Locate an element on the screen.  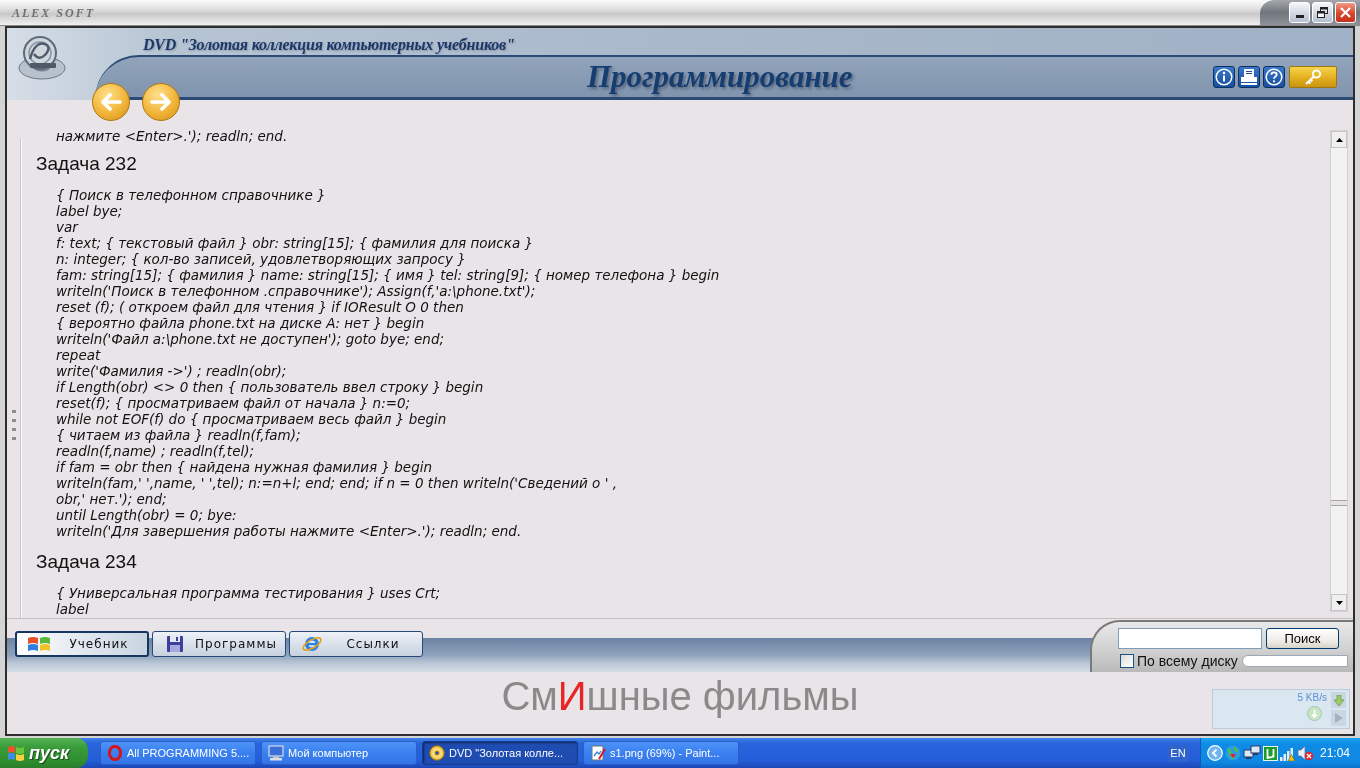
window-title: ALEX SOFT is located at coordinates (53, 12).